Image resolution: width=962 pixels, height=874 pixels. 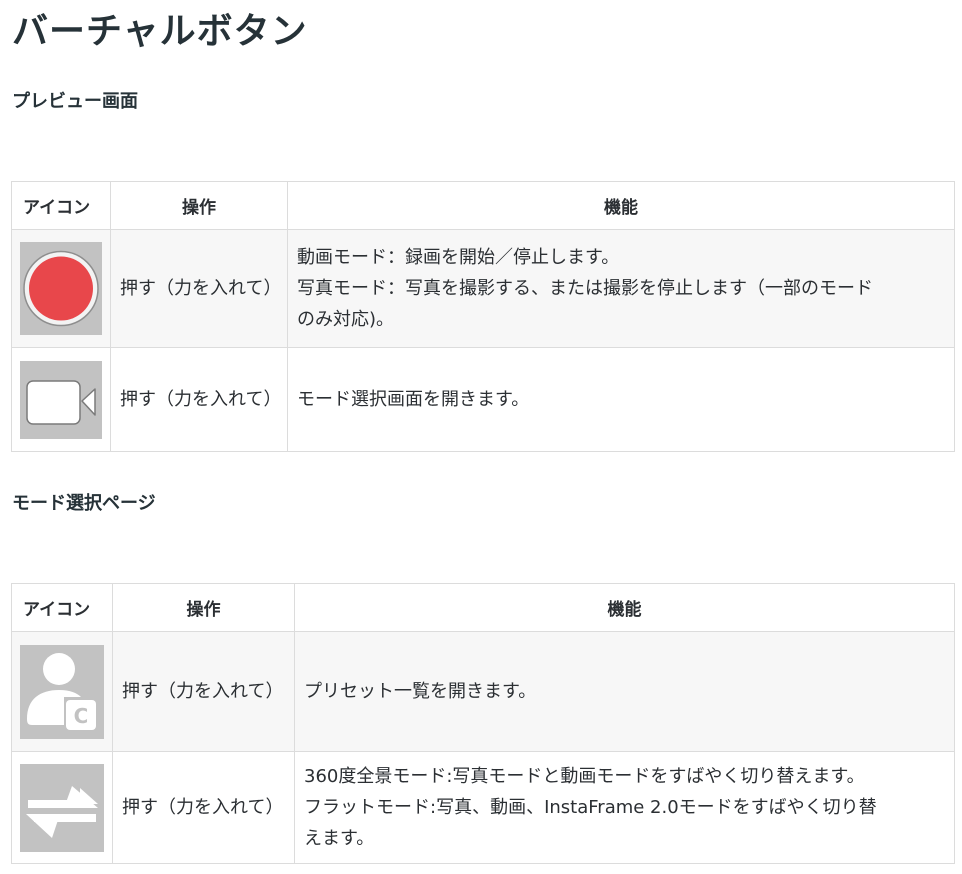 I want to click on table-row: 押す（力を入れて） モード選択画面を開きます。, so click(x=483, y=399).